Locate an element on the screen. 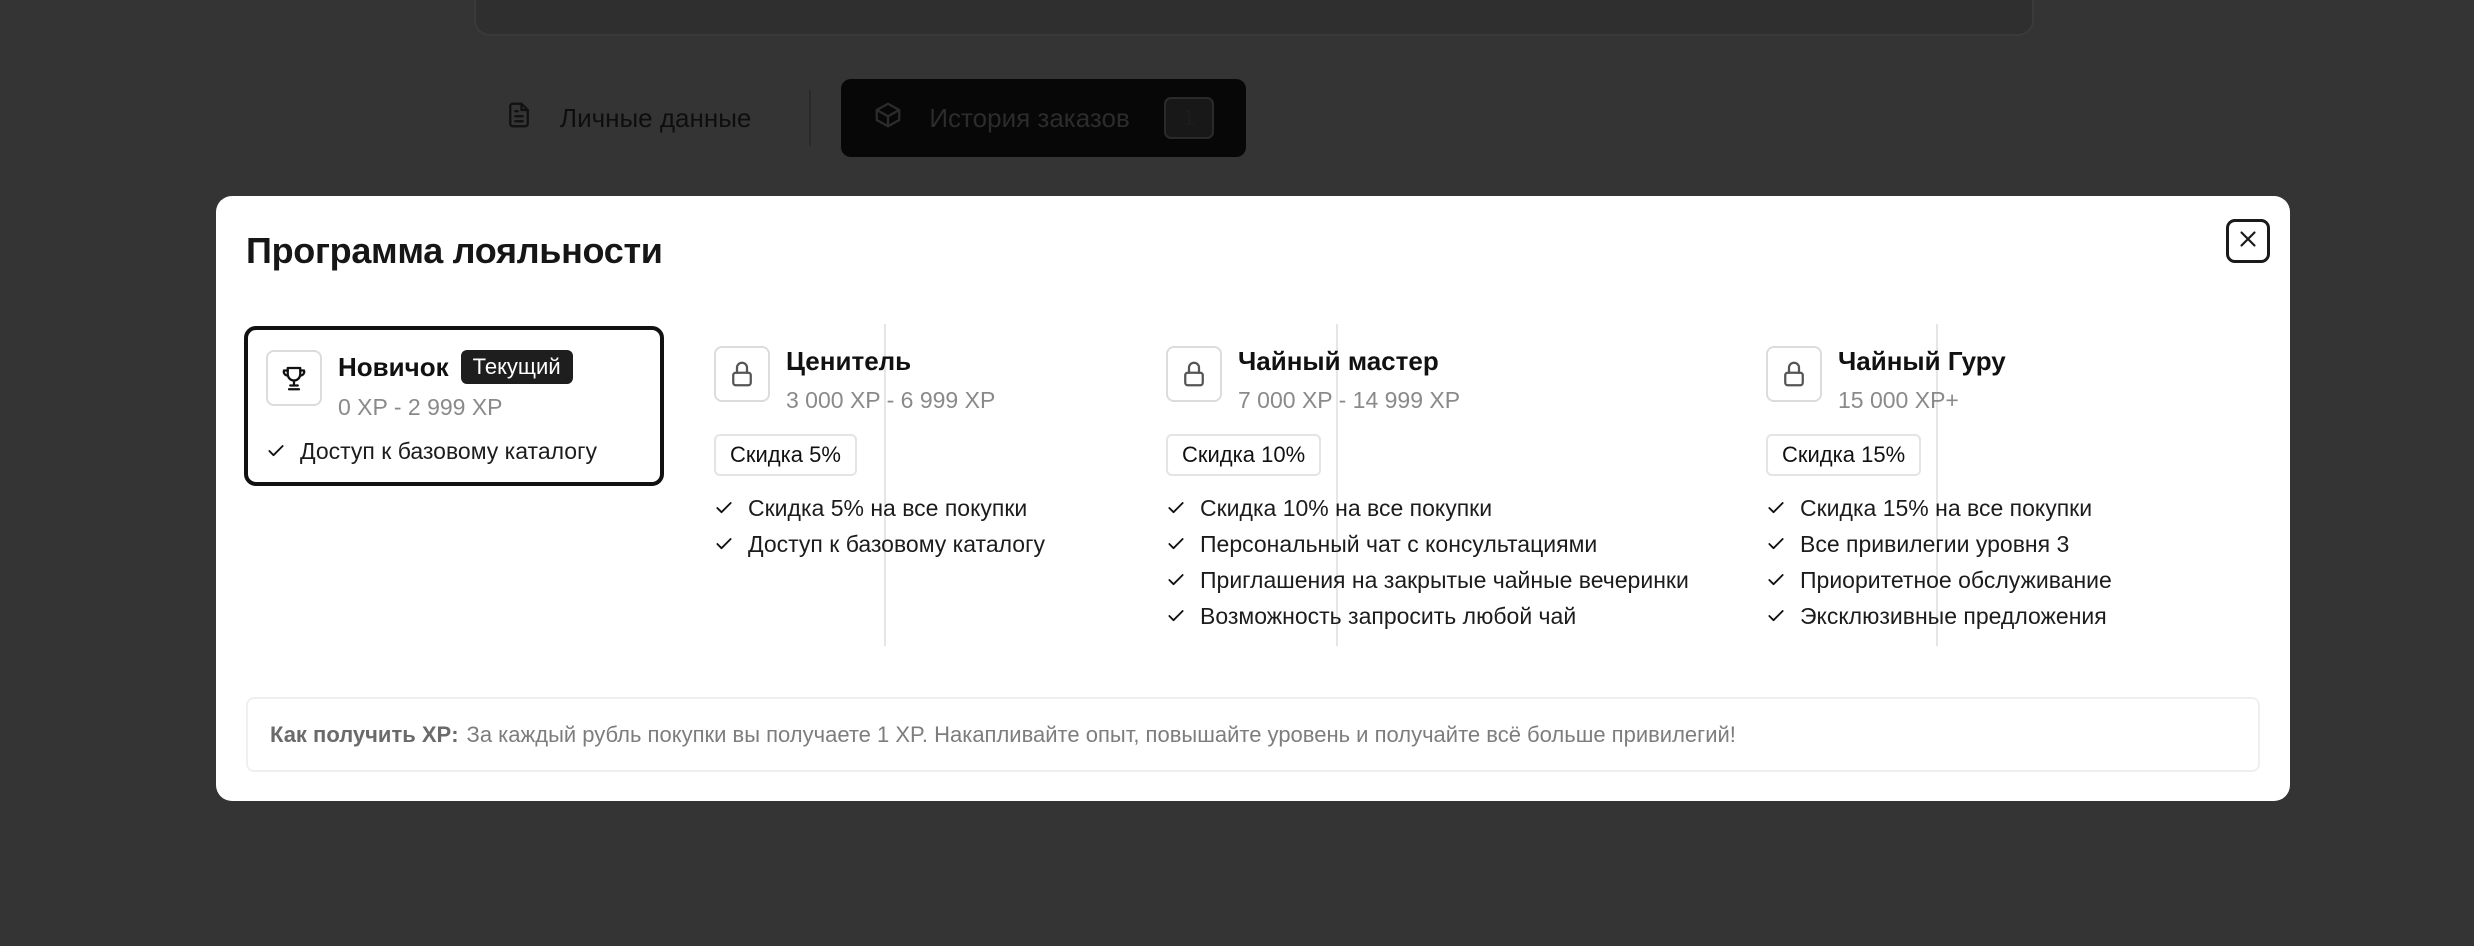 The height and width of the screenshot is (946, 2474). tab-personal-data: Личные данные is located at coordinates (627, 118).